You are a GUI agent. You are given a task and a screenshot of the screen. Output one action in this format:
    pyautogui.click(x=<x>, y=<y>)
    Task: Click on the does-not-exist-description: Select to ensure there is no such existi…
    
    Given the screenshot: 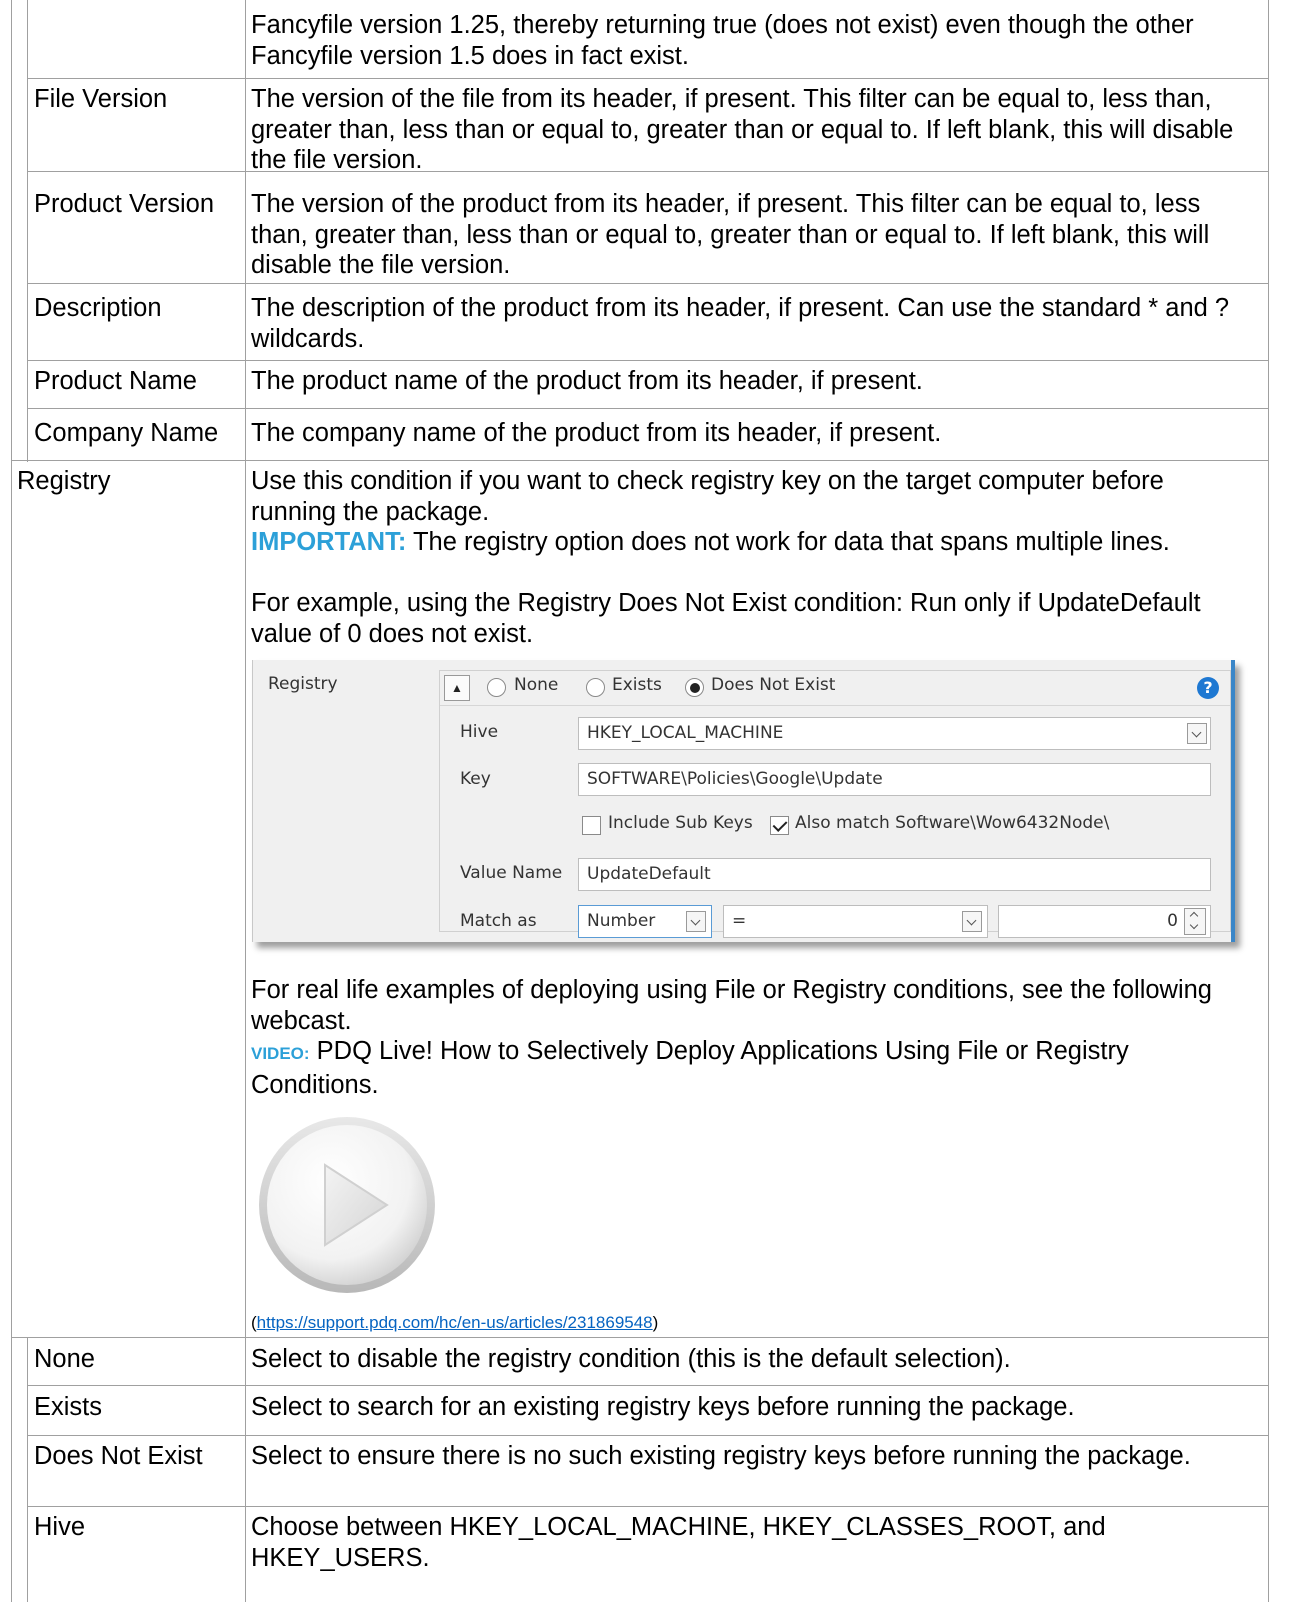 What is the action you would take?
    pyautogui.click(x=721, y=1456)
    